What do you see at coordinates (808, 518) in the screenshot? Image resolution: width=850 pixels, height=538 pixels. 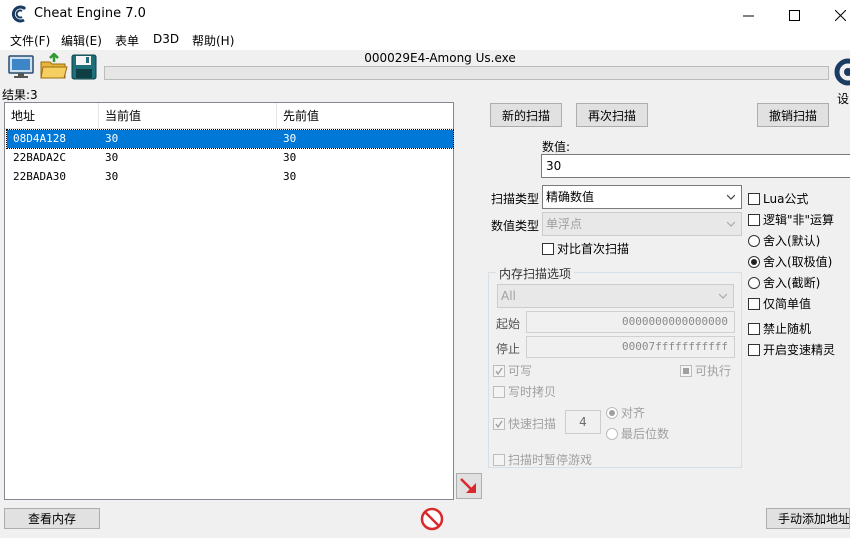 I see `add-address-manually-button: 手动添加地址` at bounding box center [808, 518].